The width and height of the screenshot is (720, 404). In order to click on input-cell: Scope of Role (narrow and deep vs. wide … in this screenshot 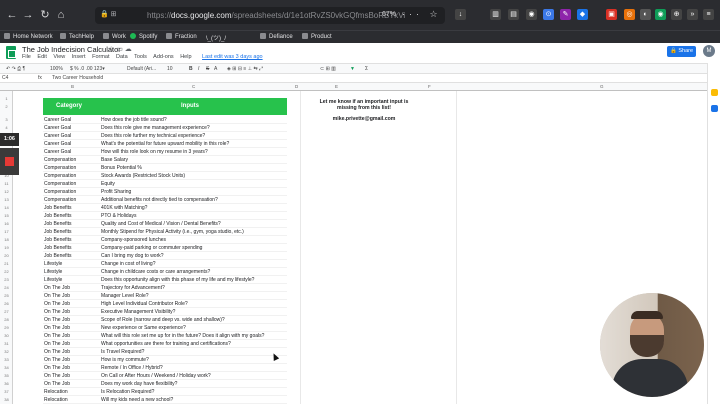, I will do `click(194, 319)`.